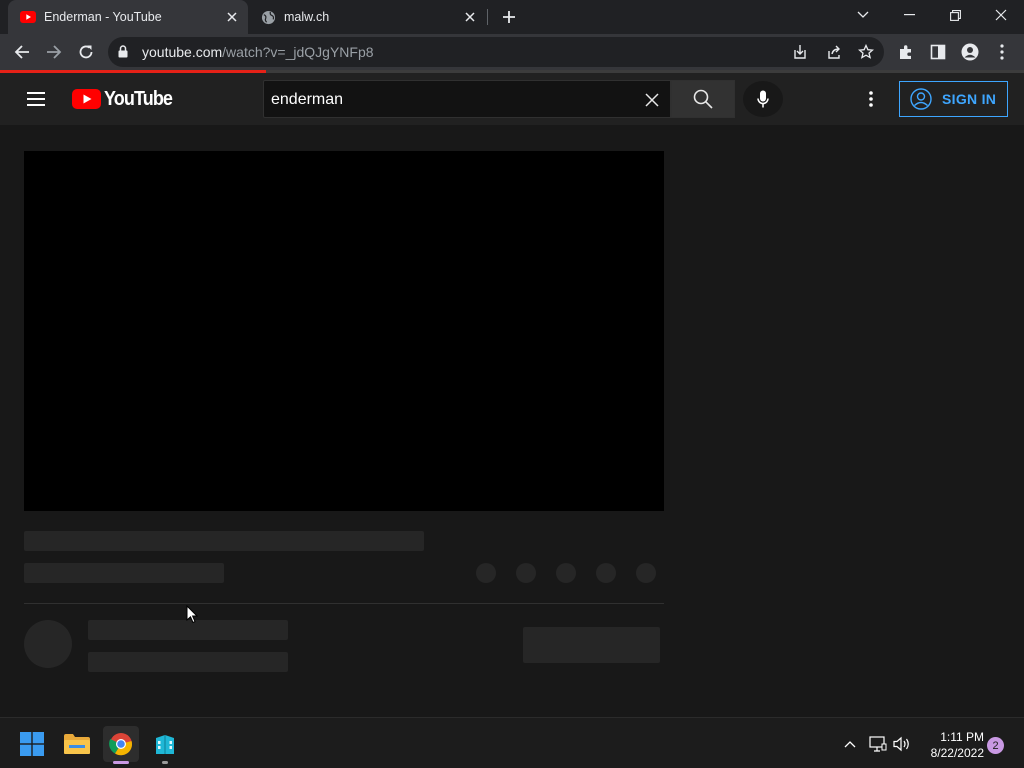 The height and width of the screenshot is (768, 1024). I want to click on profile-icon, so click(970, 52).